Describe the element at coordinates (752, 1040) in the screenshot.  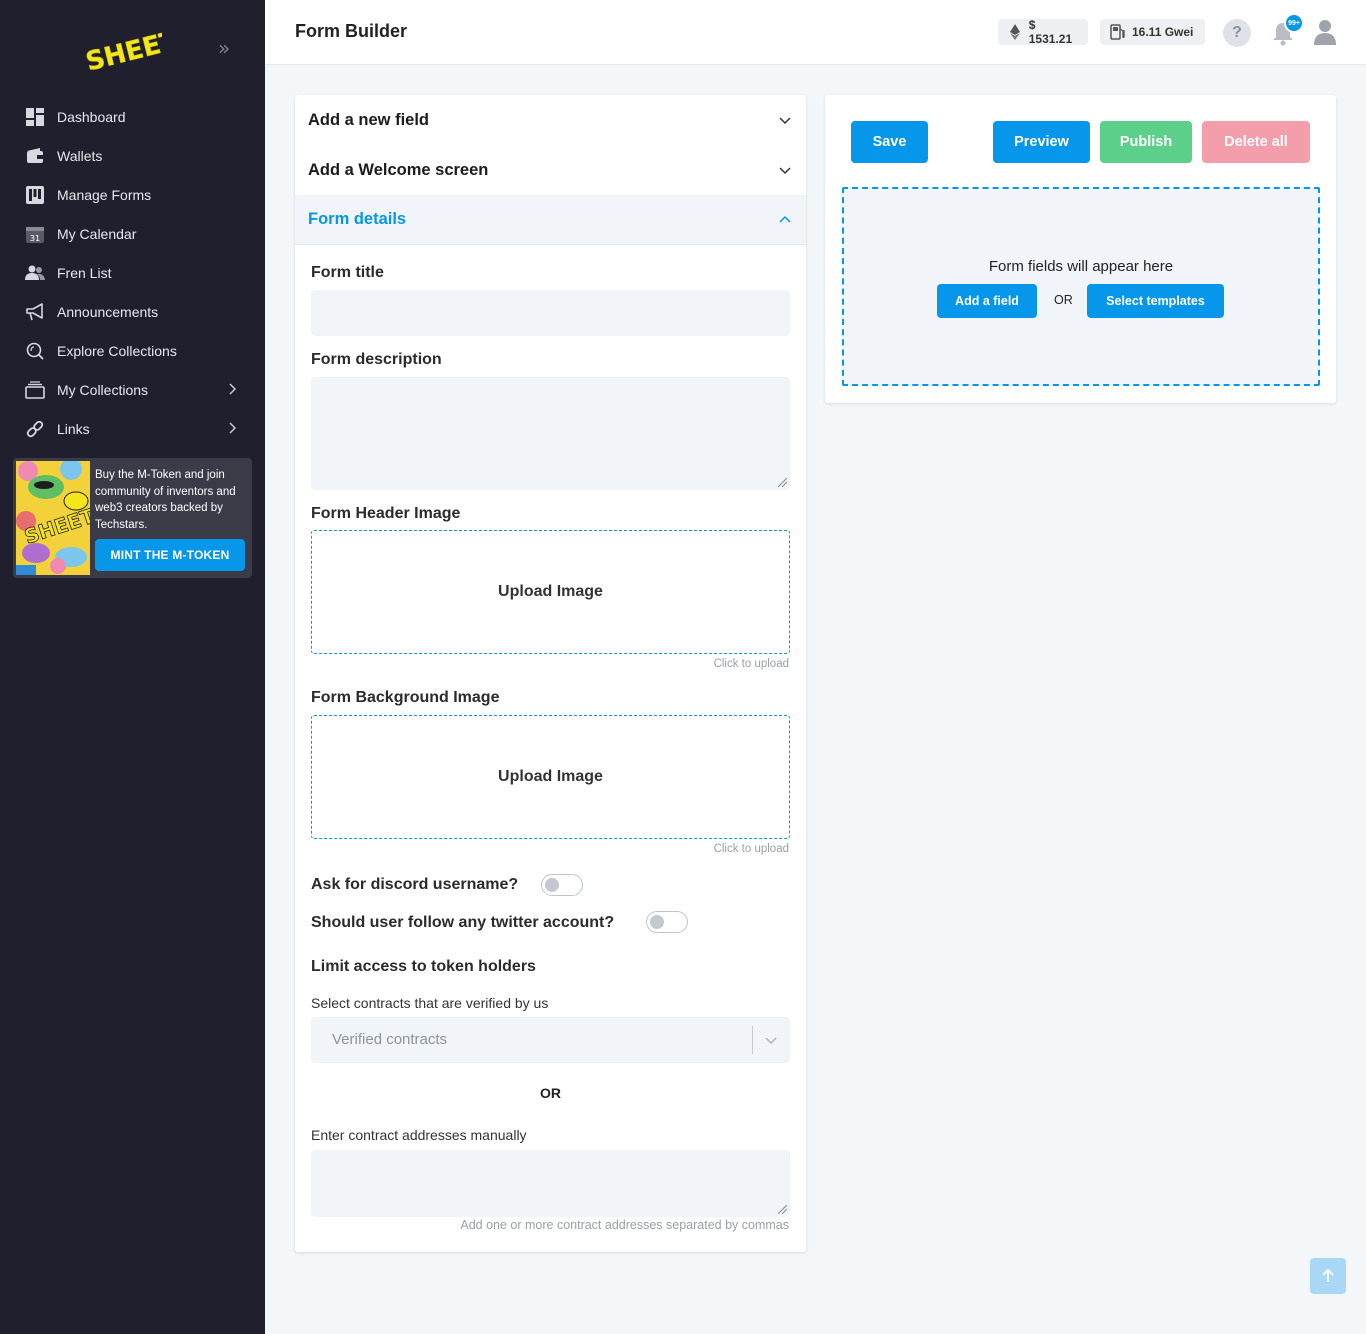
I see `select-separator` at that location.